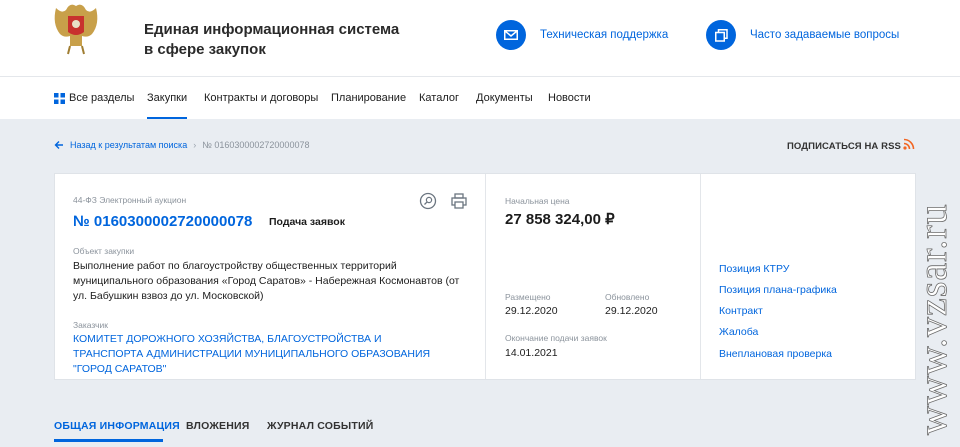  I want to click on nav-item-all-sections: Все разделы, so click(94, 98).